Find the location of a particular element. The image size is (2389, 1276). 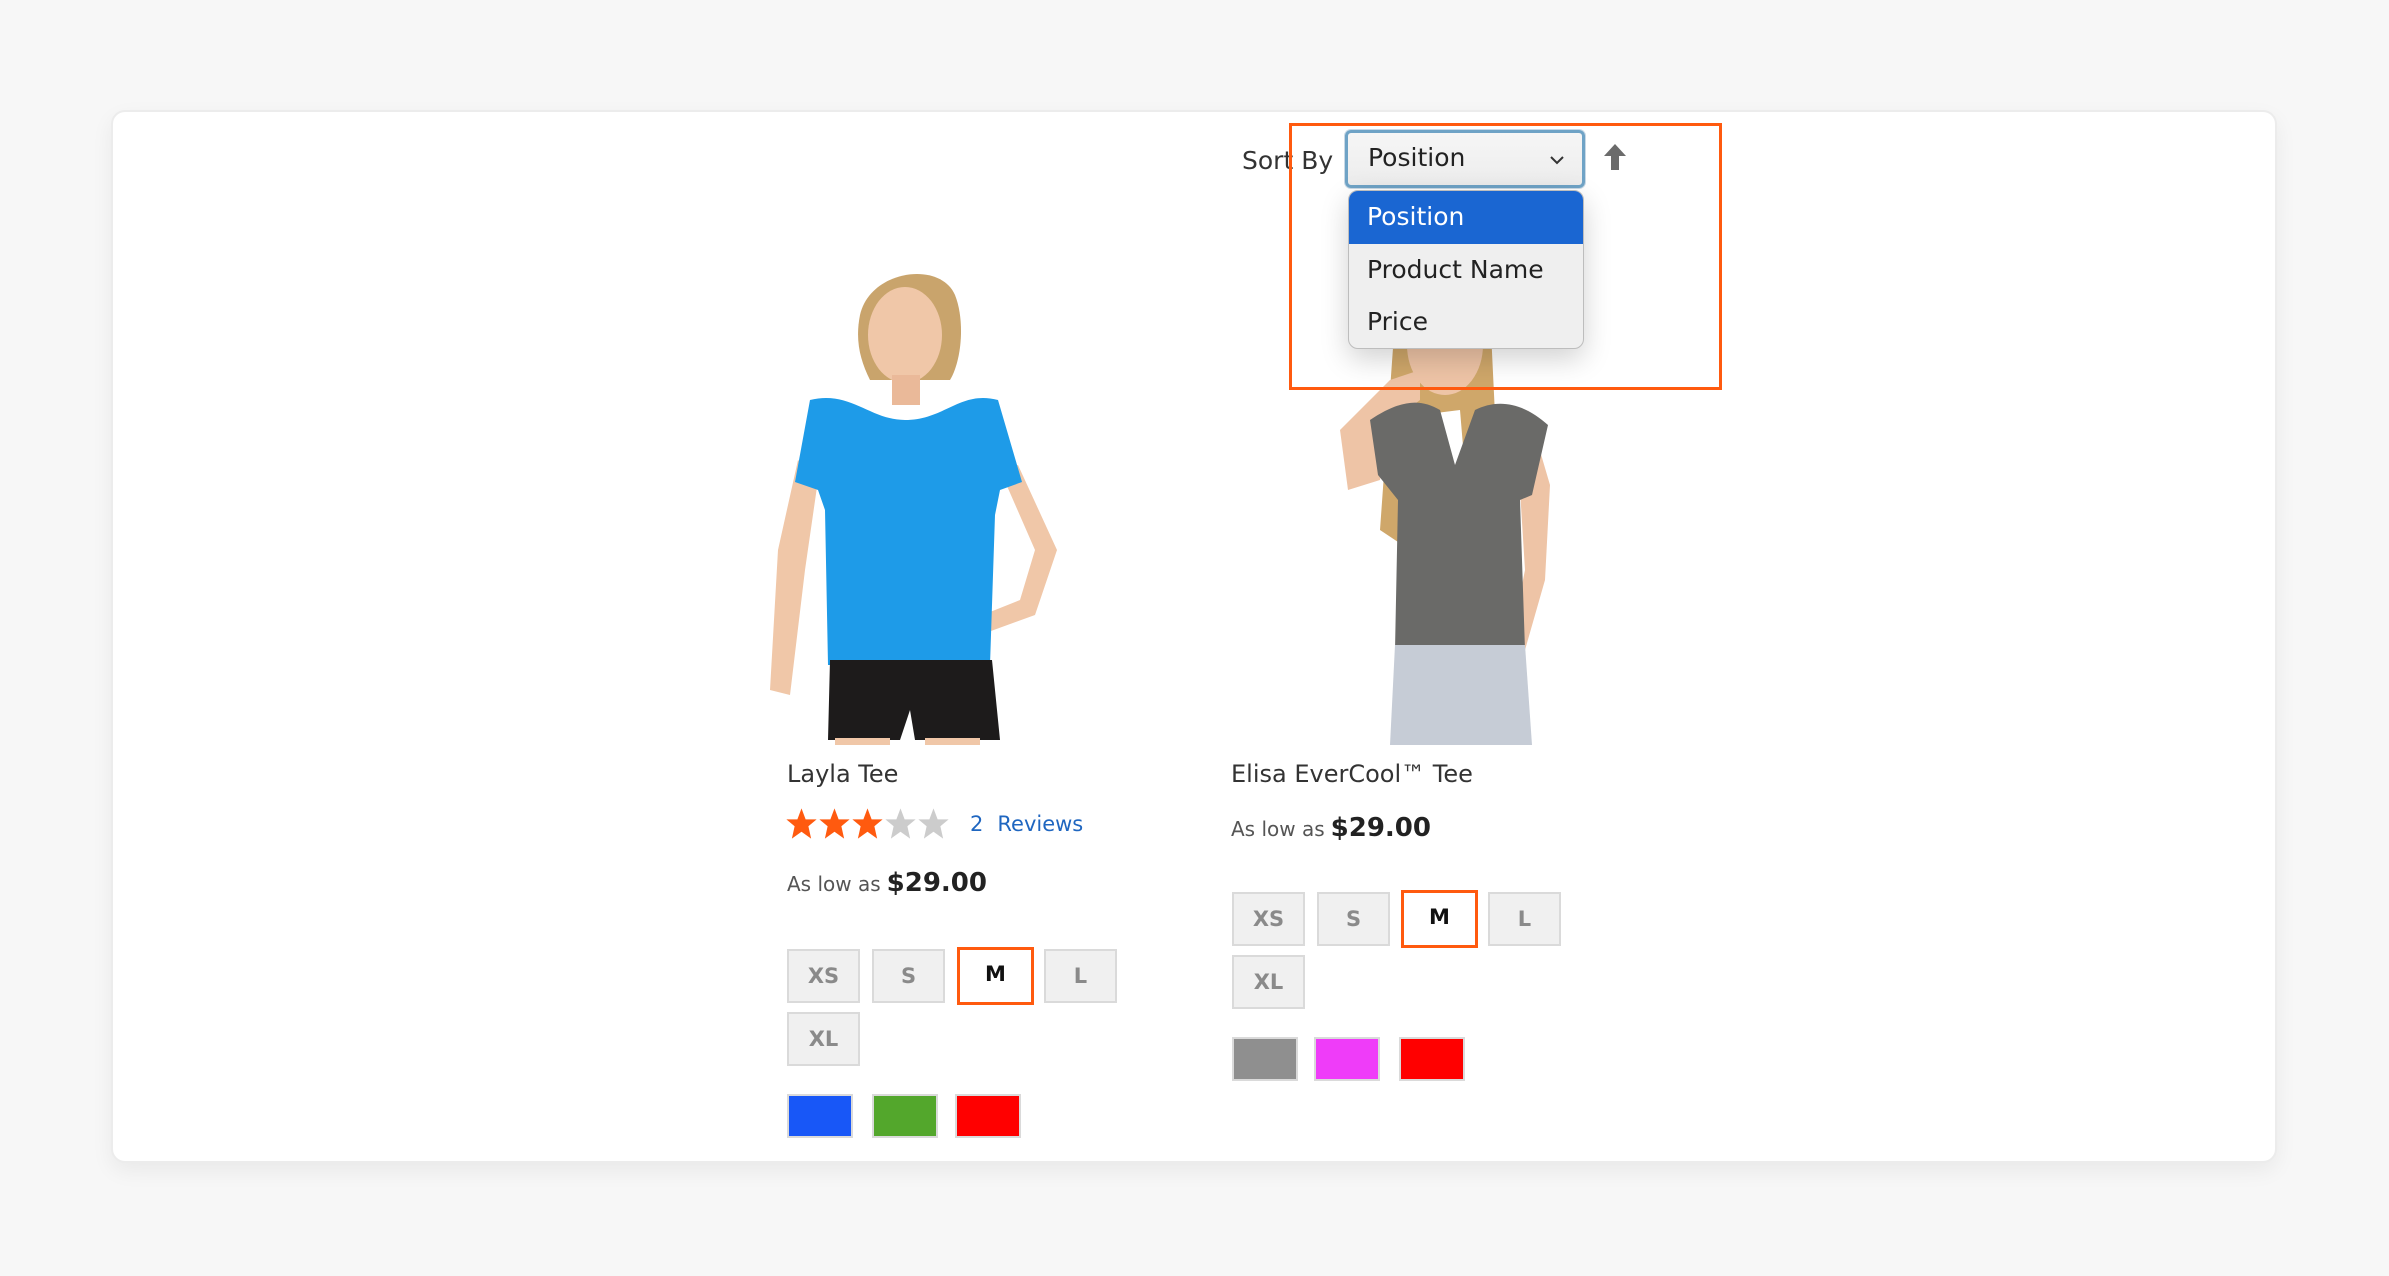

color-swatch-gray is located at coordinates (1265, 1059).